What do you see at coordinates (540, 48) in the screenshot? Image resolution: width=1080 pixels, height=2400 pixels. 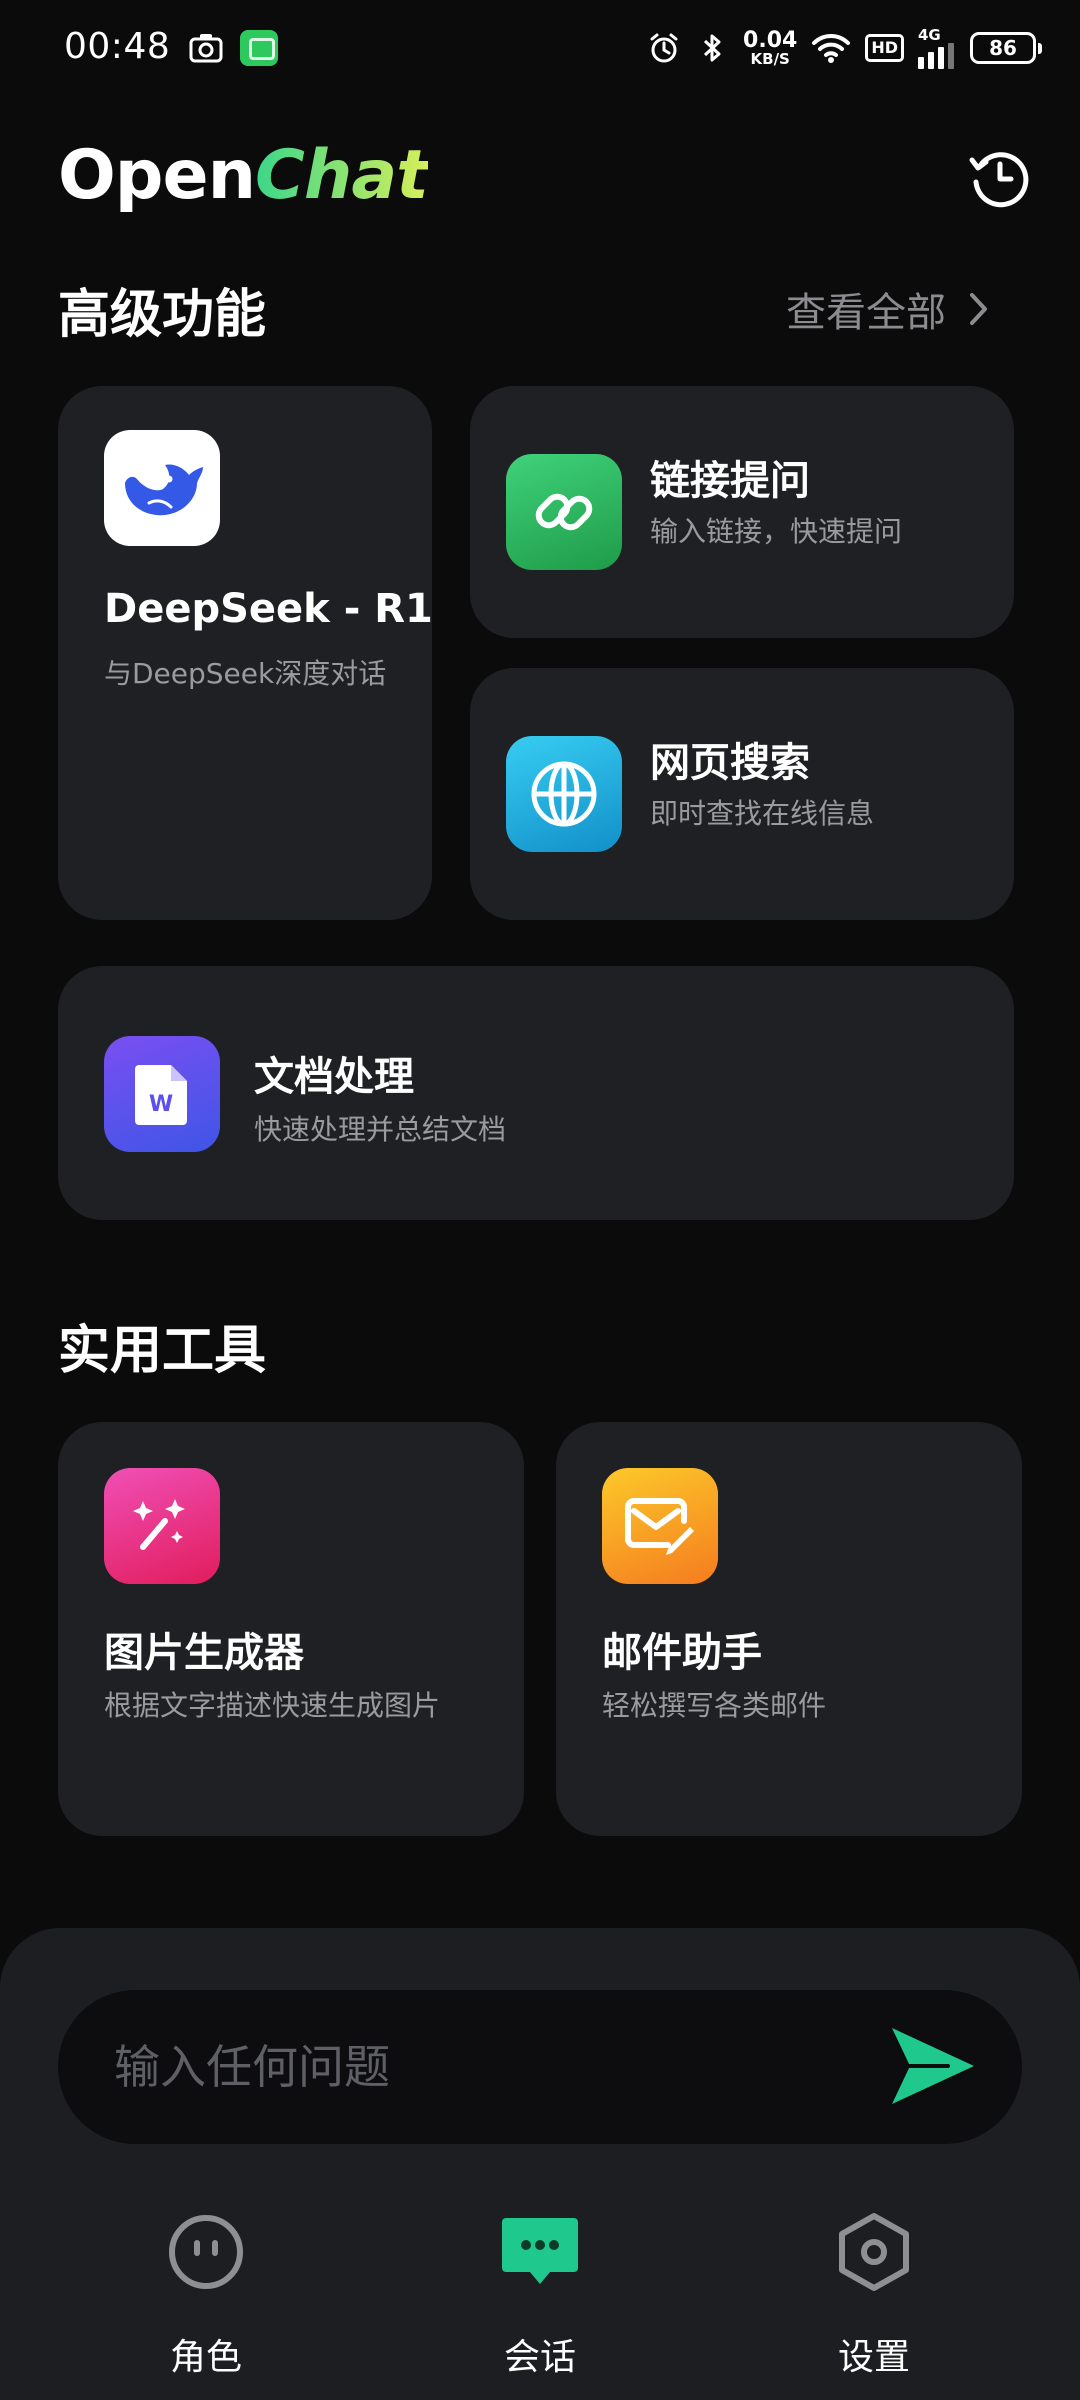 I see `status-bar: 00:48 0.04 KB/S HD 4G 86` at bounding box center [540, 48].